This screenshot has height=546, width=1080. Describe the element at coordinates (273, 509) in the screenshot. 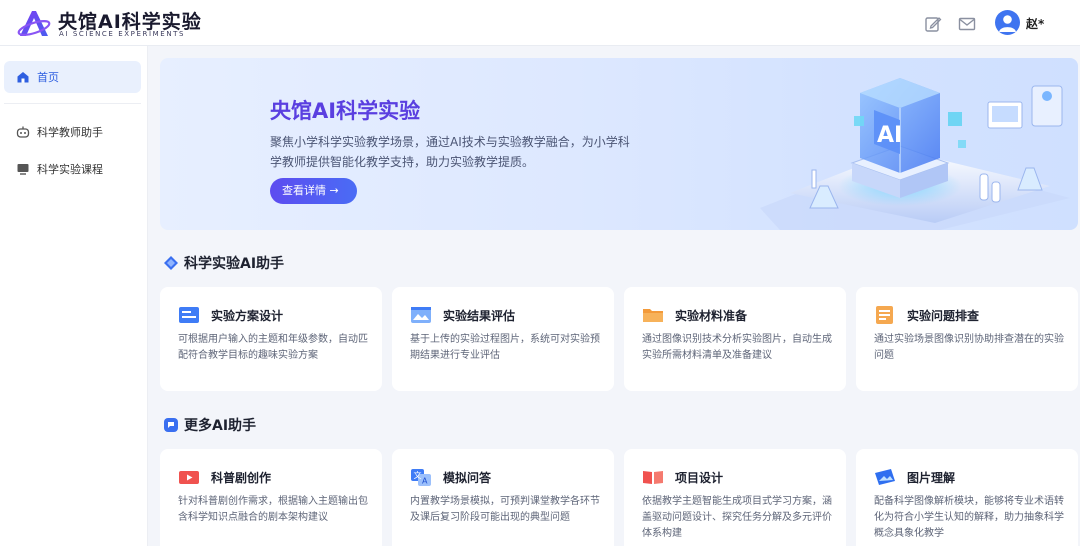

I see `card-description: 针对科普剧创作需求，根据输入主题输出包含科学知识点融合的剧本架构建议` at that location.